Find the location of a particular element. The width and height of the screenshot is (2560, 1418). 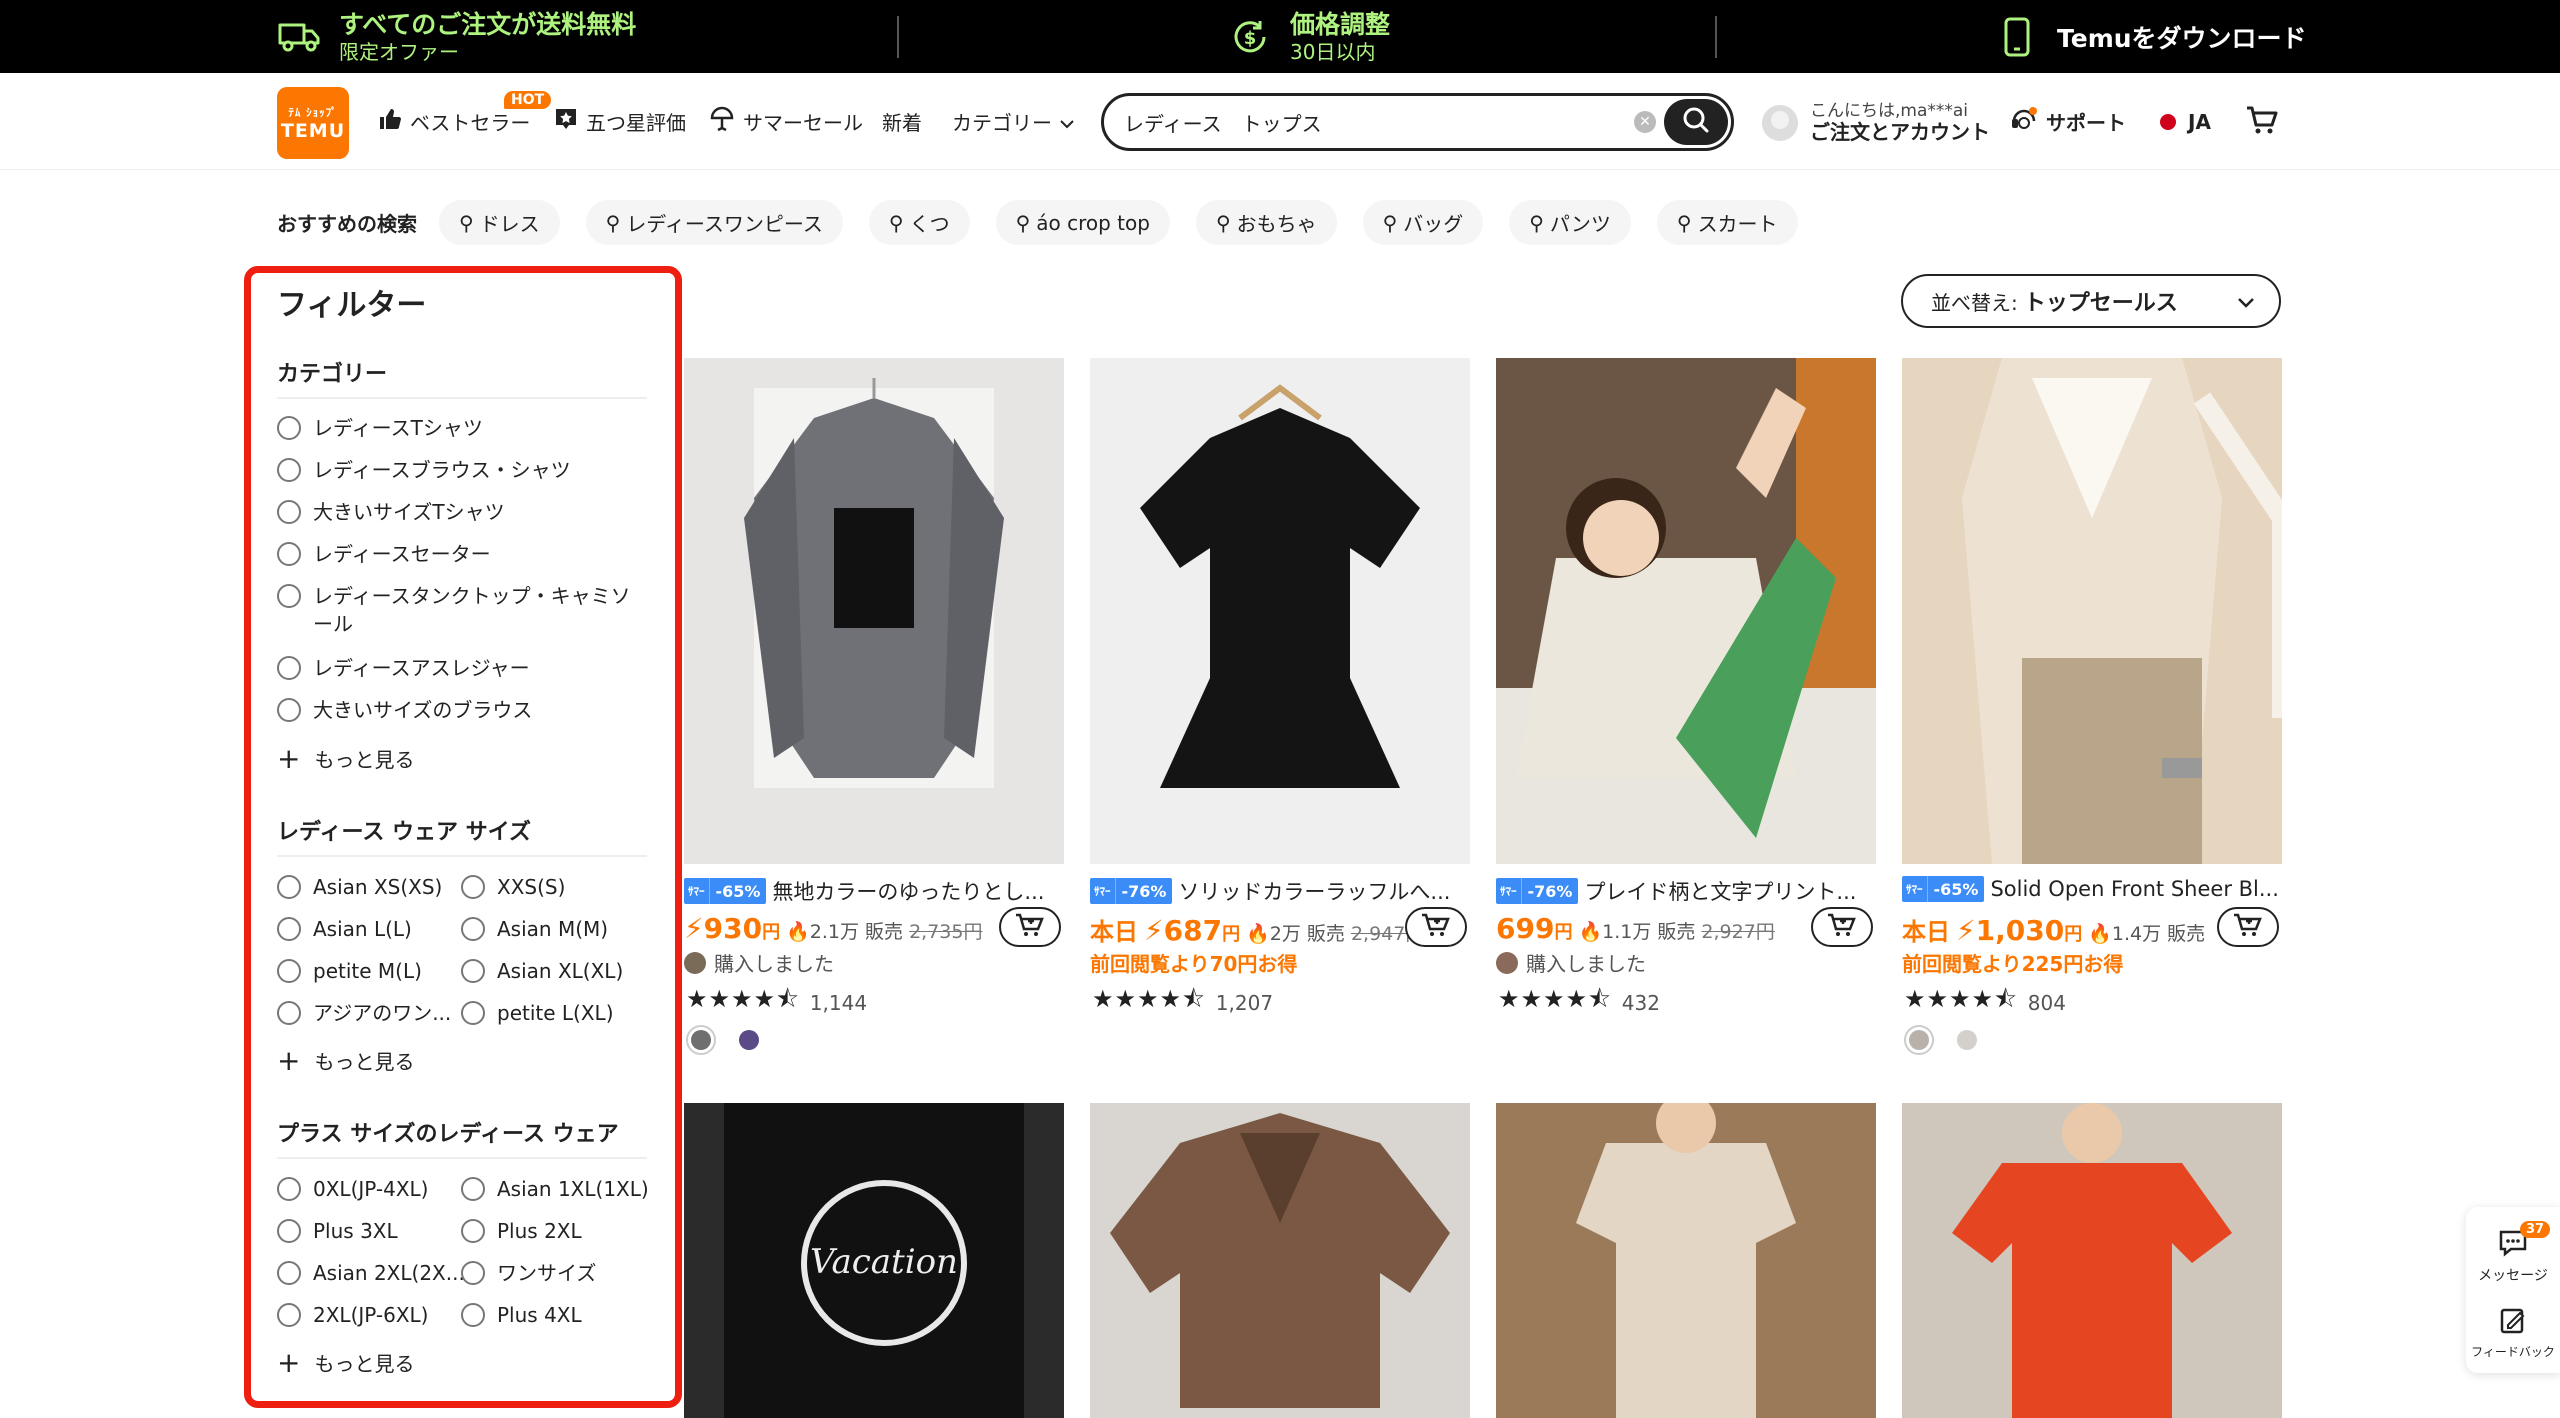

size-option: Asian XS(XS) is located at coordinates (359, 887).